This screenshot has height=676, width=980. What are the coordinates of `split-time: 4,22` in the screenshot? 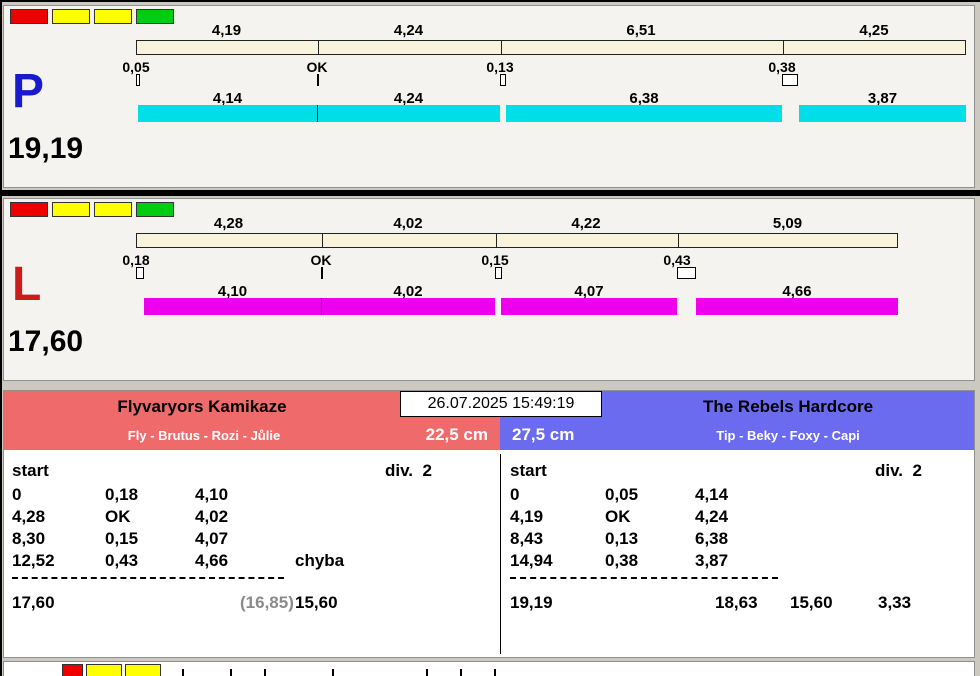 It's located at (586, 223).